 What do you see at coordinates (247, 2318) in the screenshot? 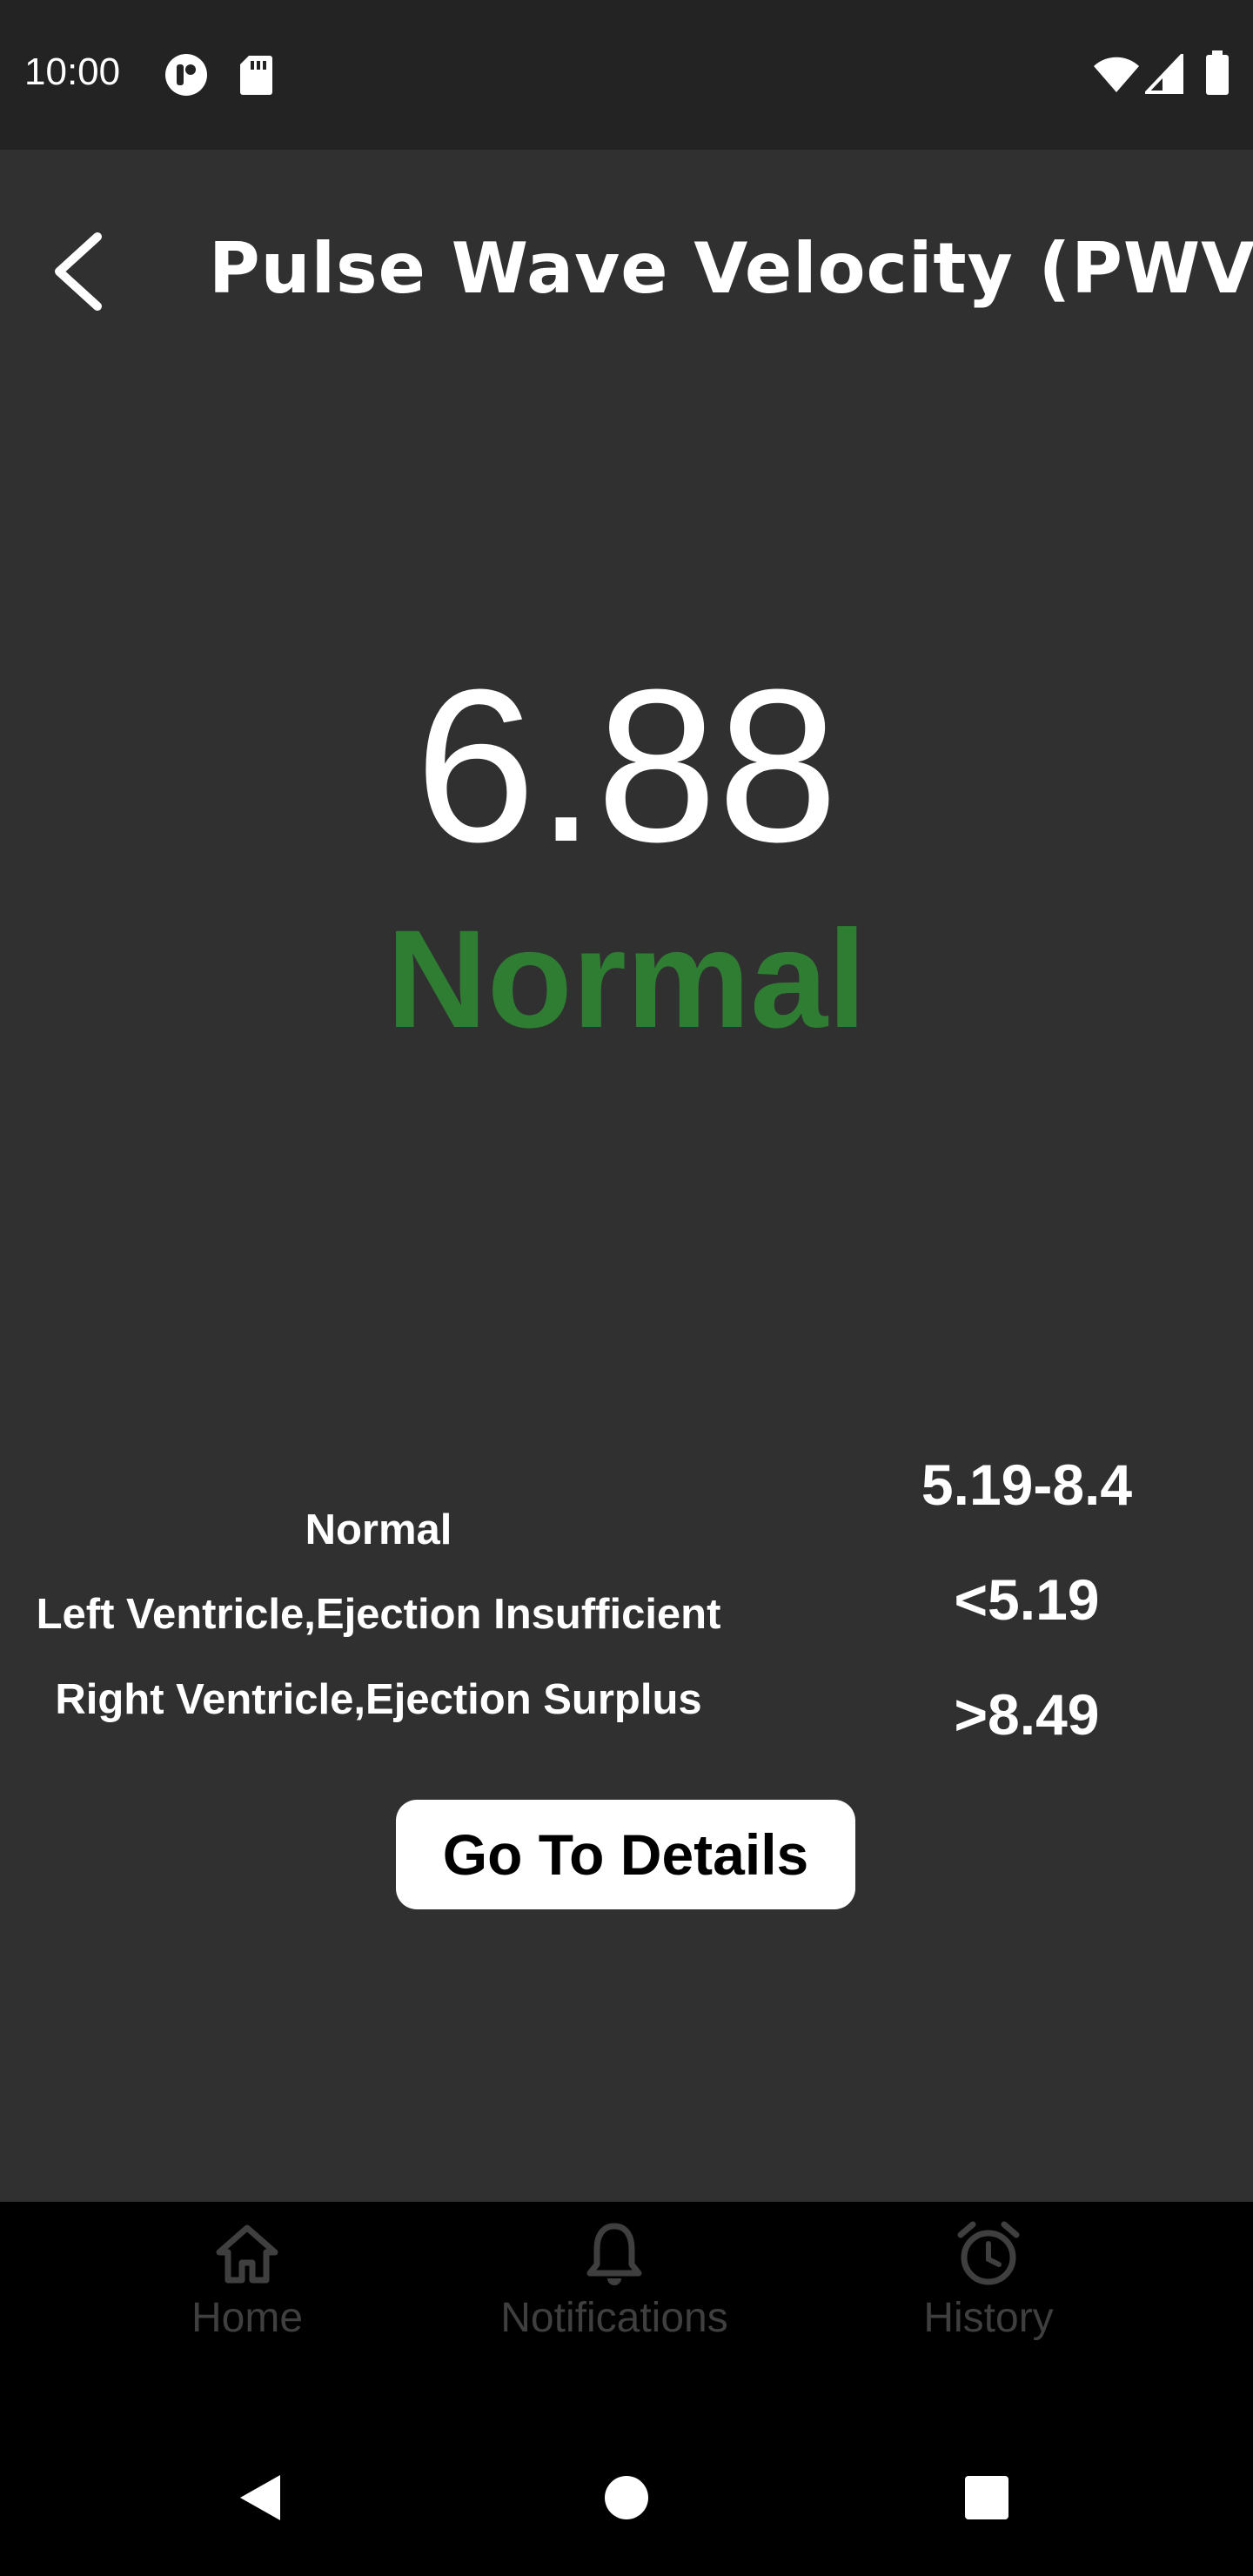
I see `nav-label-home: Home` at bounding box center [247, 2318].